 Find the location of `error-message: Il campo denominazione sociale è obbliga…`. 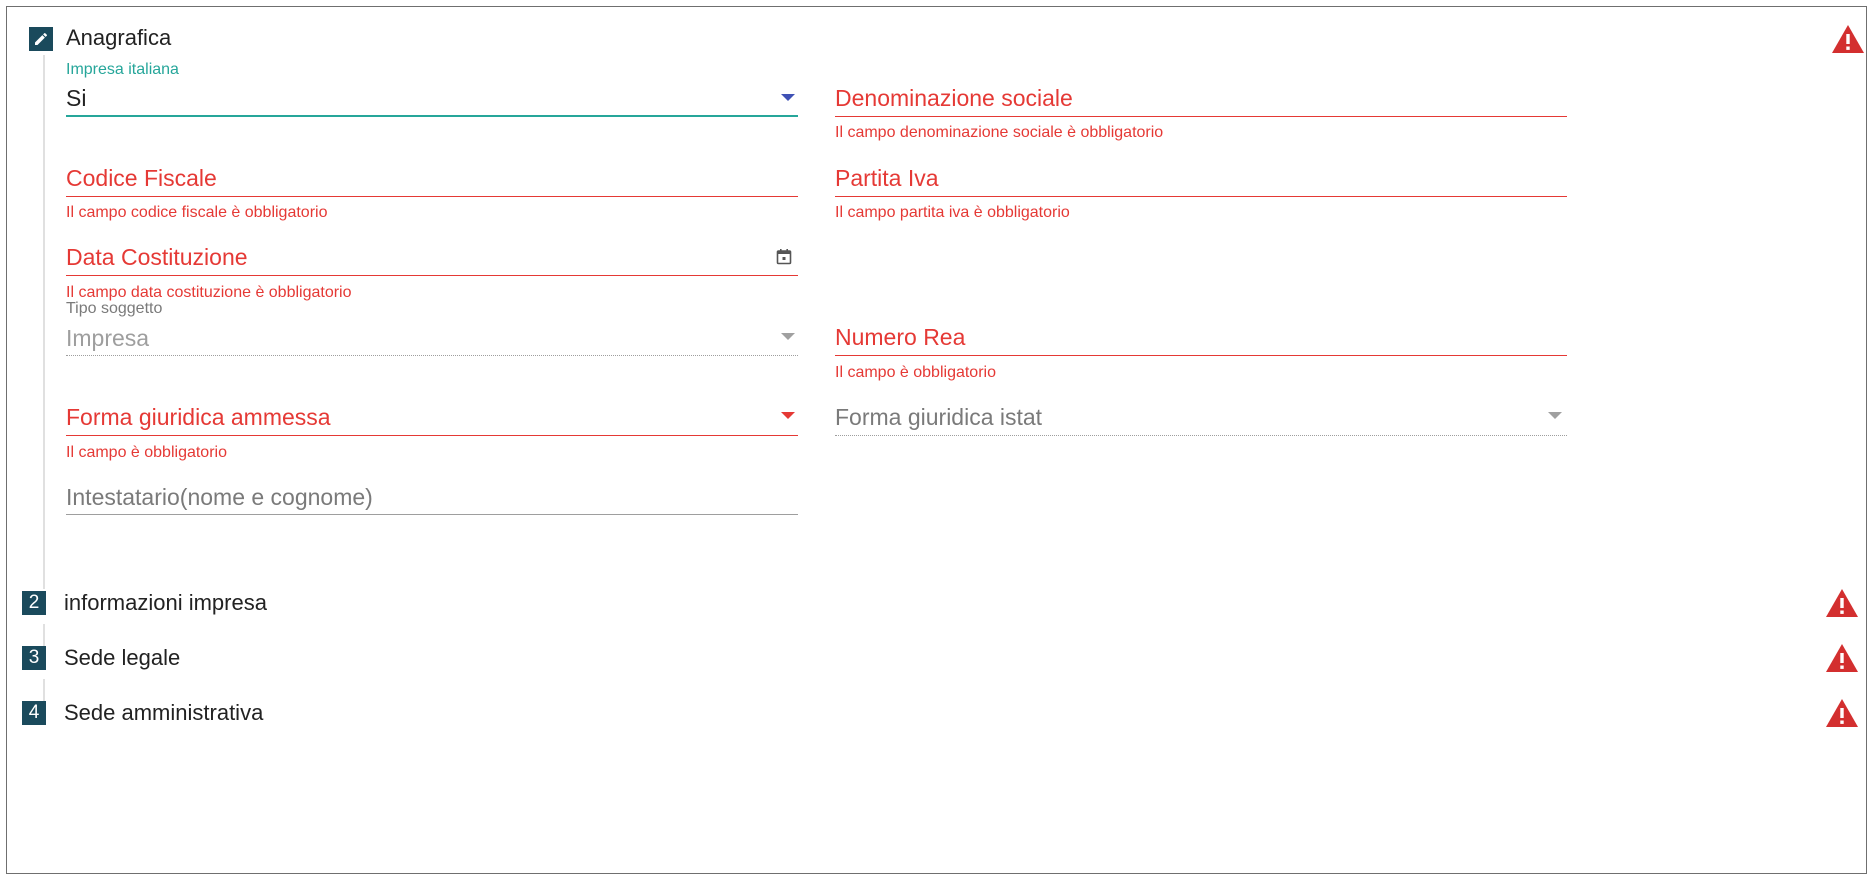

error-message: Il campo denominazione sociale è obbliga… is located at coordinates (999, 132).